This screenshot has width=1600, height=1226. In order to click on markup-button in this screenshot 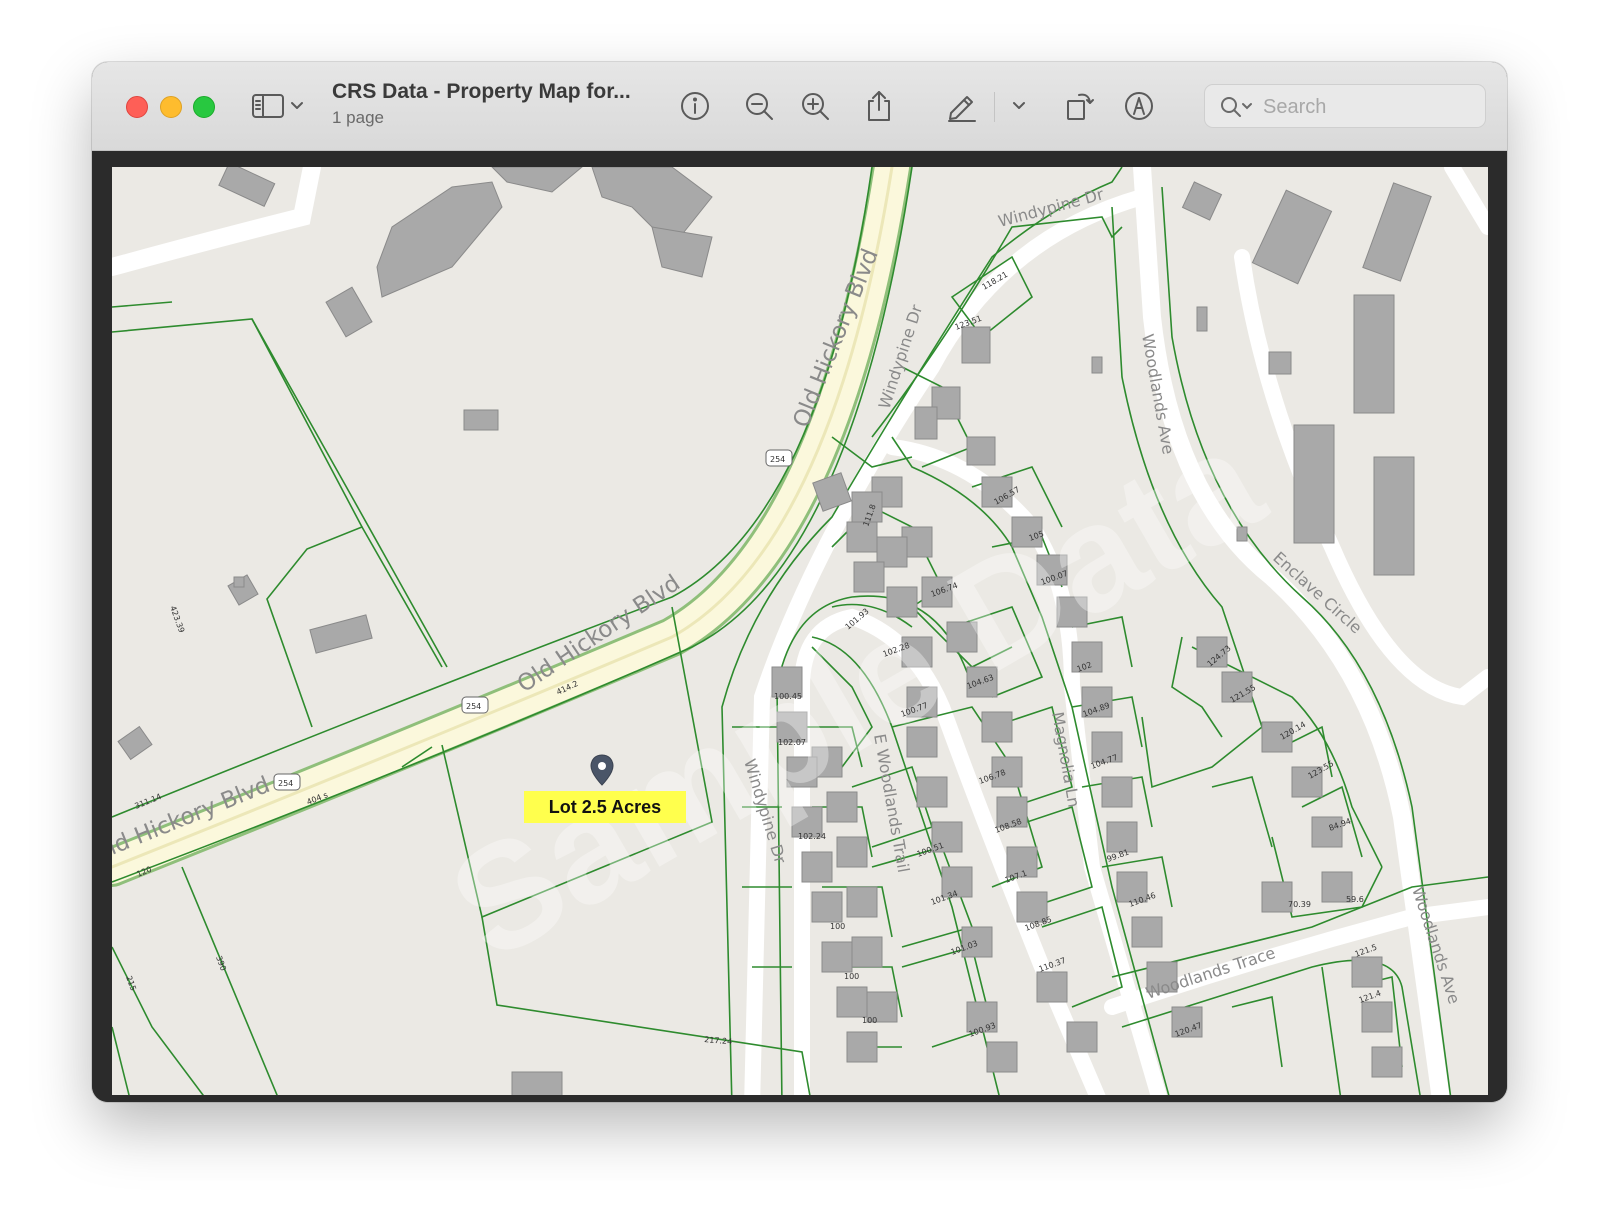, I will do `click(962, 106)`.